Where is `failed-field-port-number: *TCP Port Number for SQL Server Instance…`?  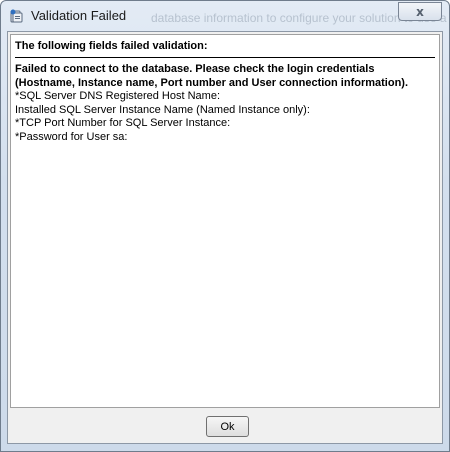
failed-field-port-number: *TCP Port Number for SQL Server Instance… is located at coordinates (123, 123).